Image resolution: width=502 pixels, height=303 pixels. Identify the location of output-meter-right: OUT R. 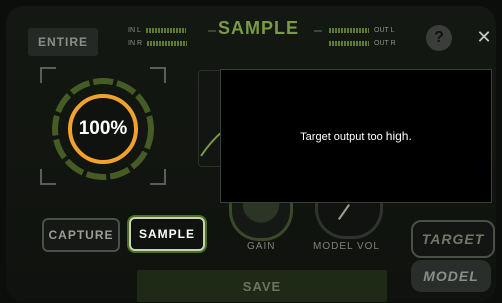
(362, 43).